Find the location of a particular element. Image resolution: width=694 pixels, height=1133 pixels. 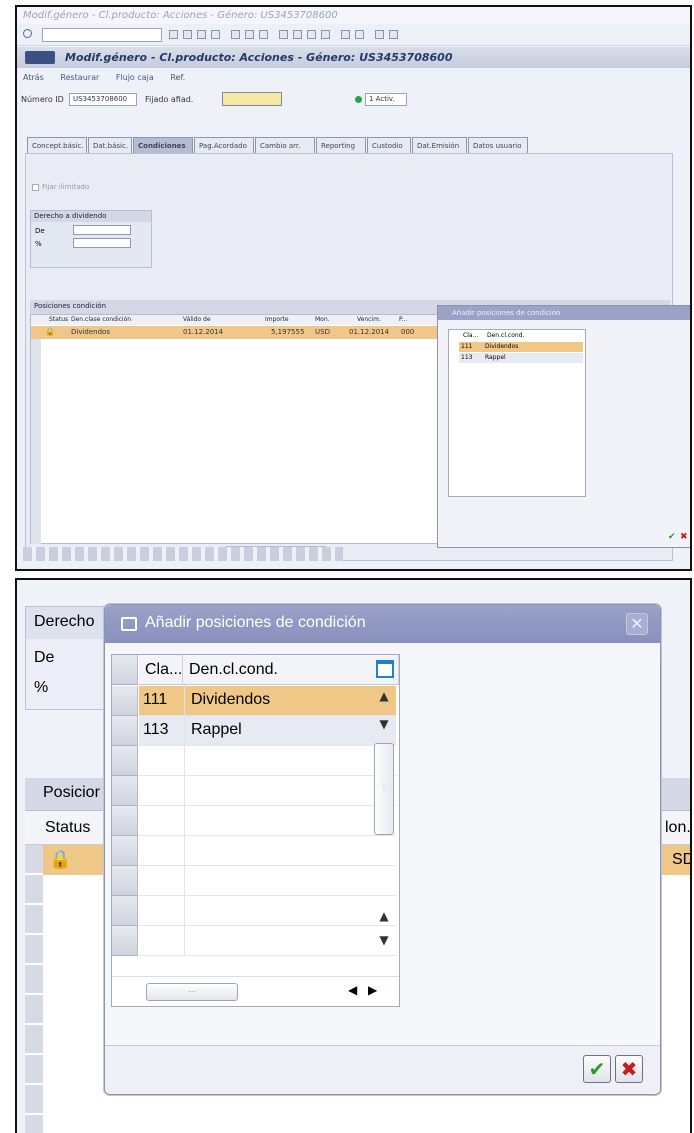

tab-datos-usuario: Datos usuario is located at coordinates (498, 145).